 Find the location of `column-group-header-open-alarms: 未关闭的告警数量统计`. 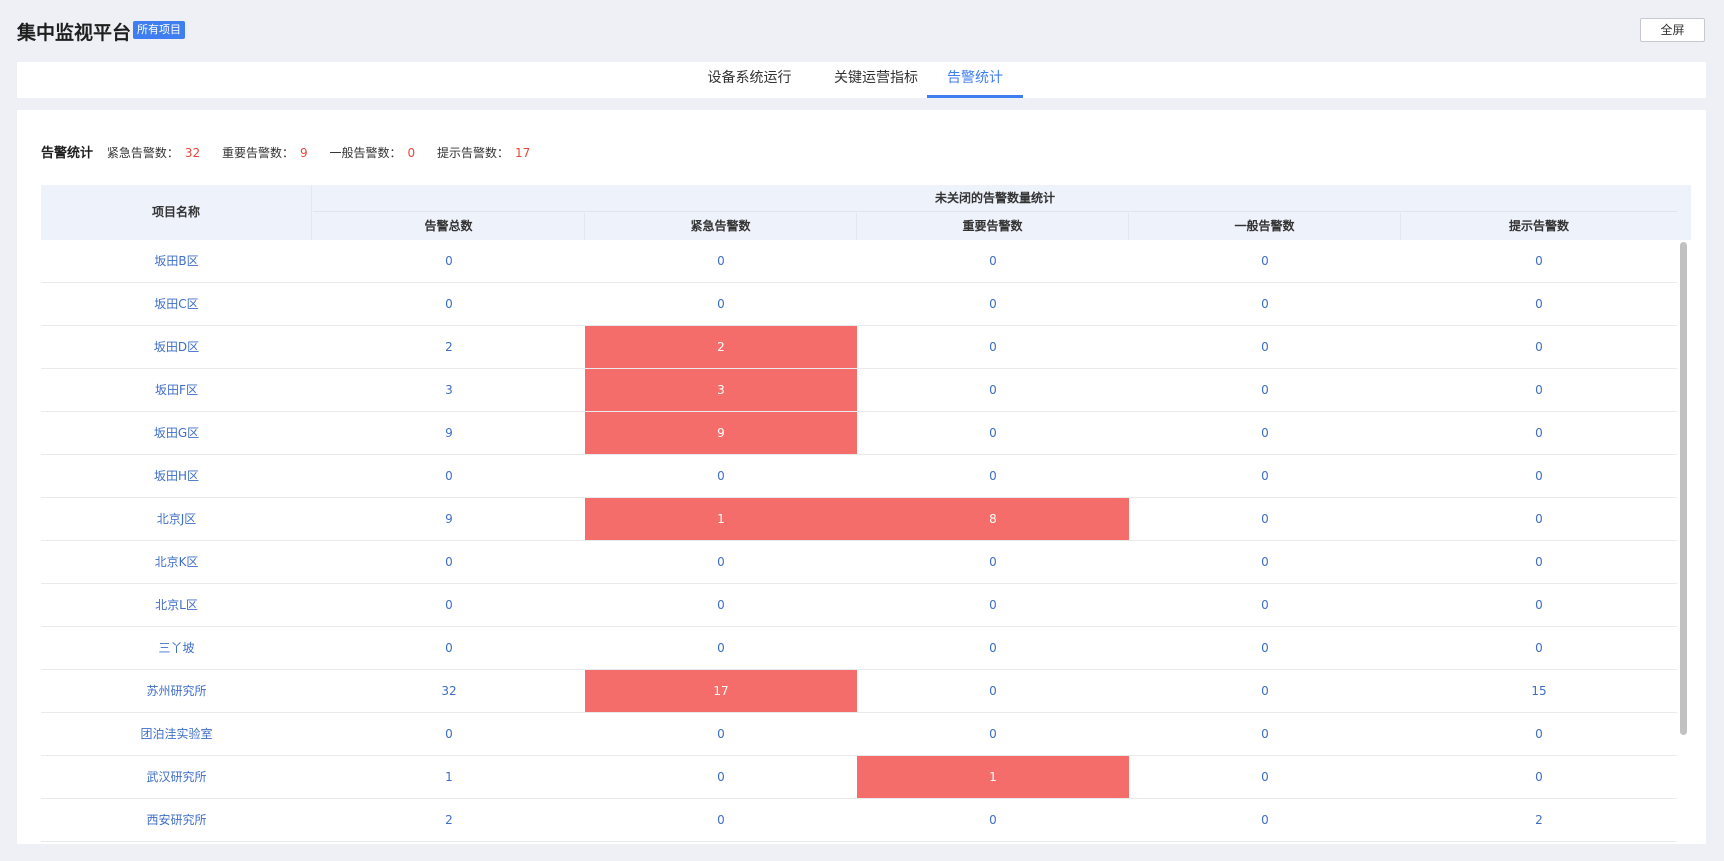

column-group-header-open-alarms: 未关闭的告警数量统计 is located at coordinates (995, 198).